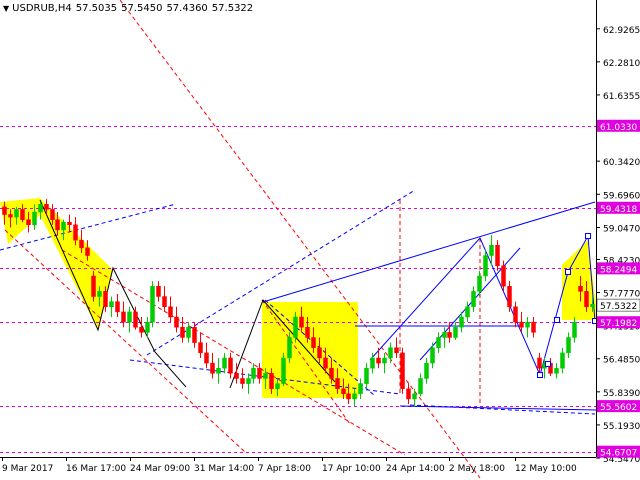 The height and width of the screenshot is (480, 640). Describe the element at coordinates (621, 196) in the screenshot. I see `price-tick-label: 59.6960` at that location.